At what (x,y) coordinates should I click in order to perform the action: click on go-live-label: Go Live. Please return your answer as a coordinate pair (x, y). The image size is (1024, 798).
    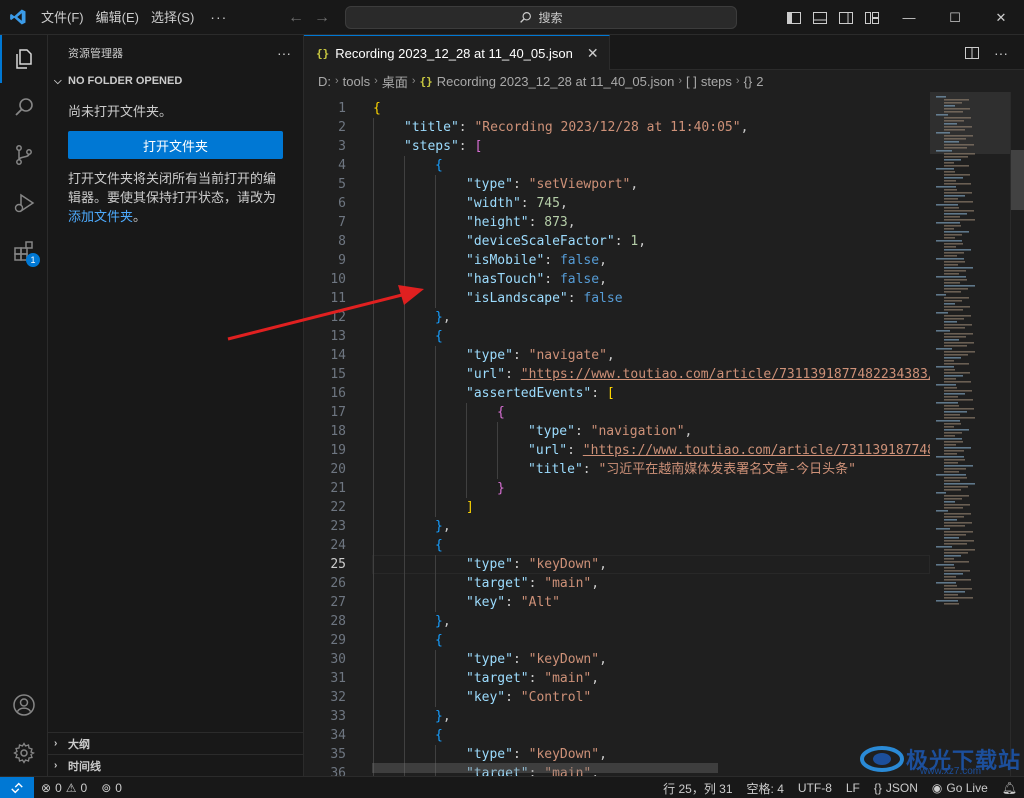
    Looking at the image, I should click on (967, 788).